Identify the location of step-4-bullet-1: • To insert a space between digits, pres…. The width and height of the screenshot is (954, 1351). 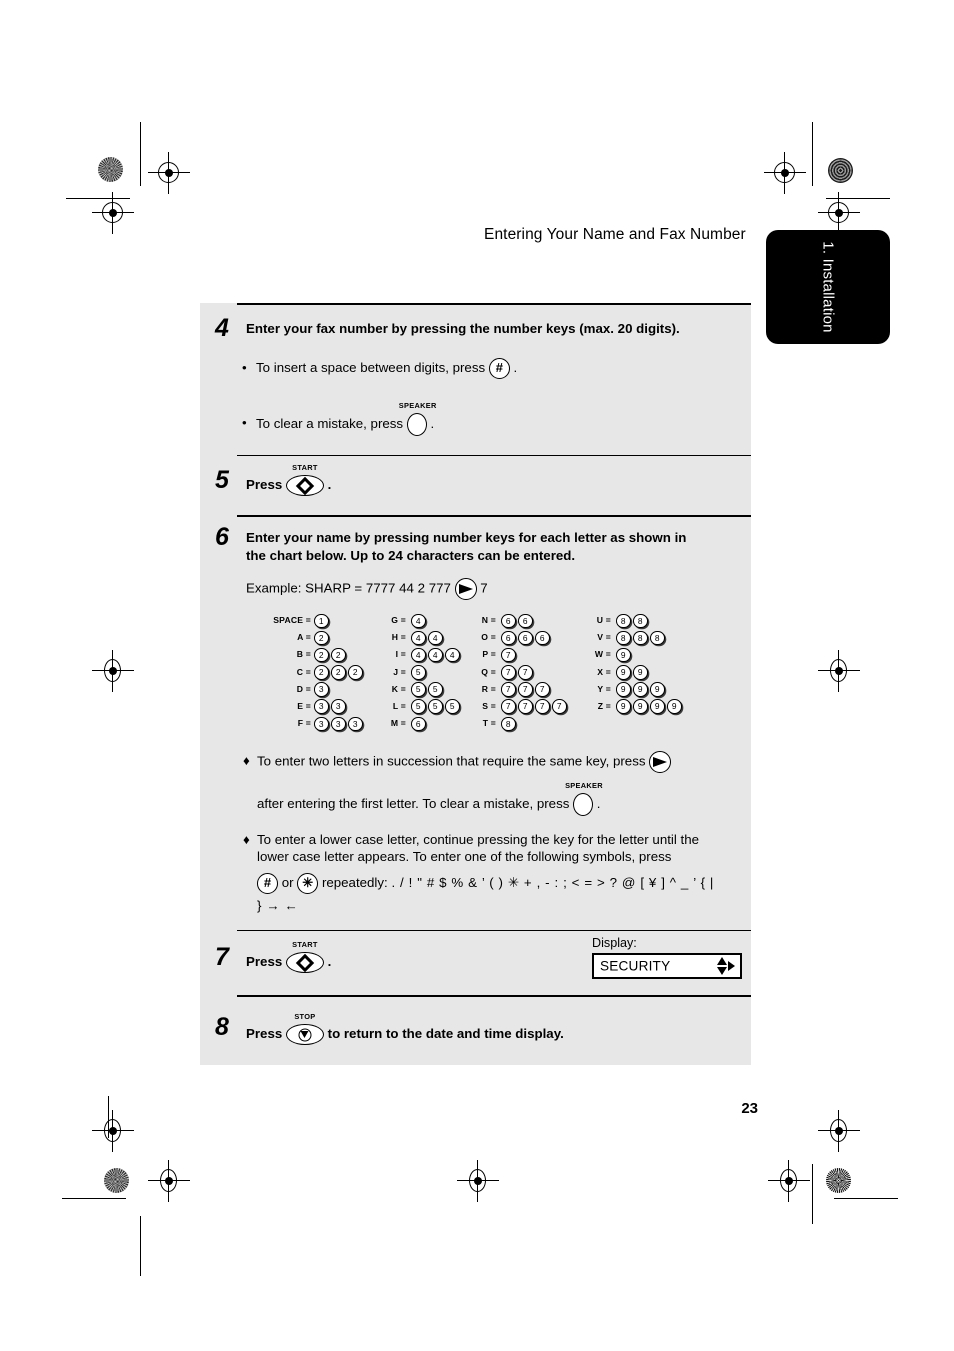
(482, 368).